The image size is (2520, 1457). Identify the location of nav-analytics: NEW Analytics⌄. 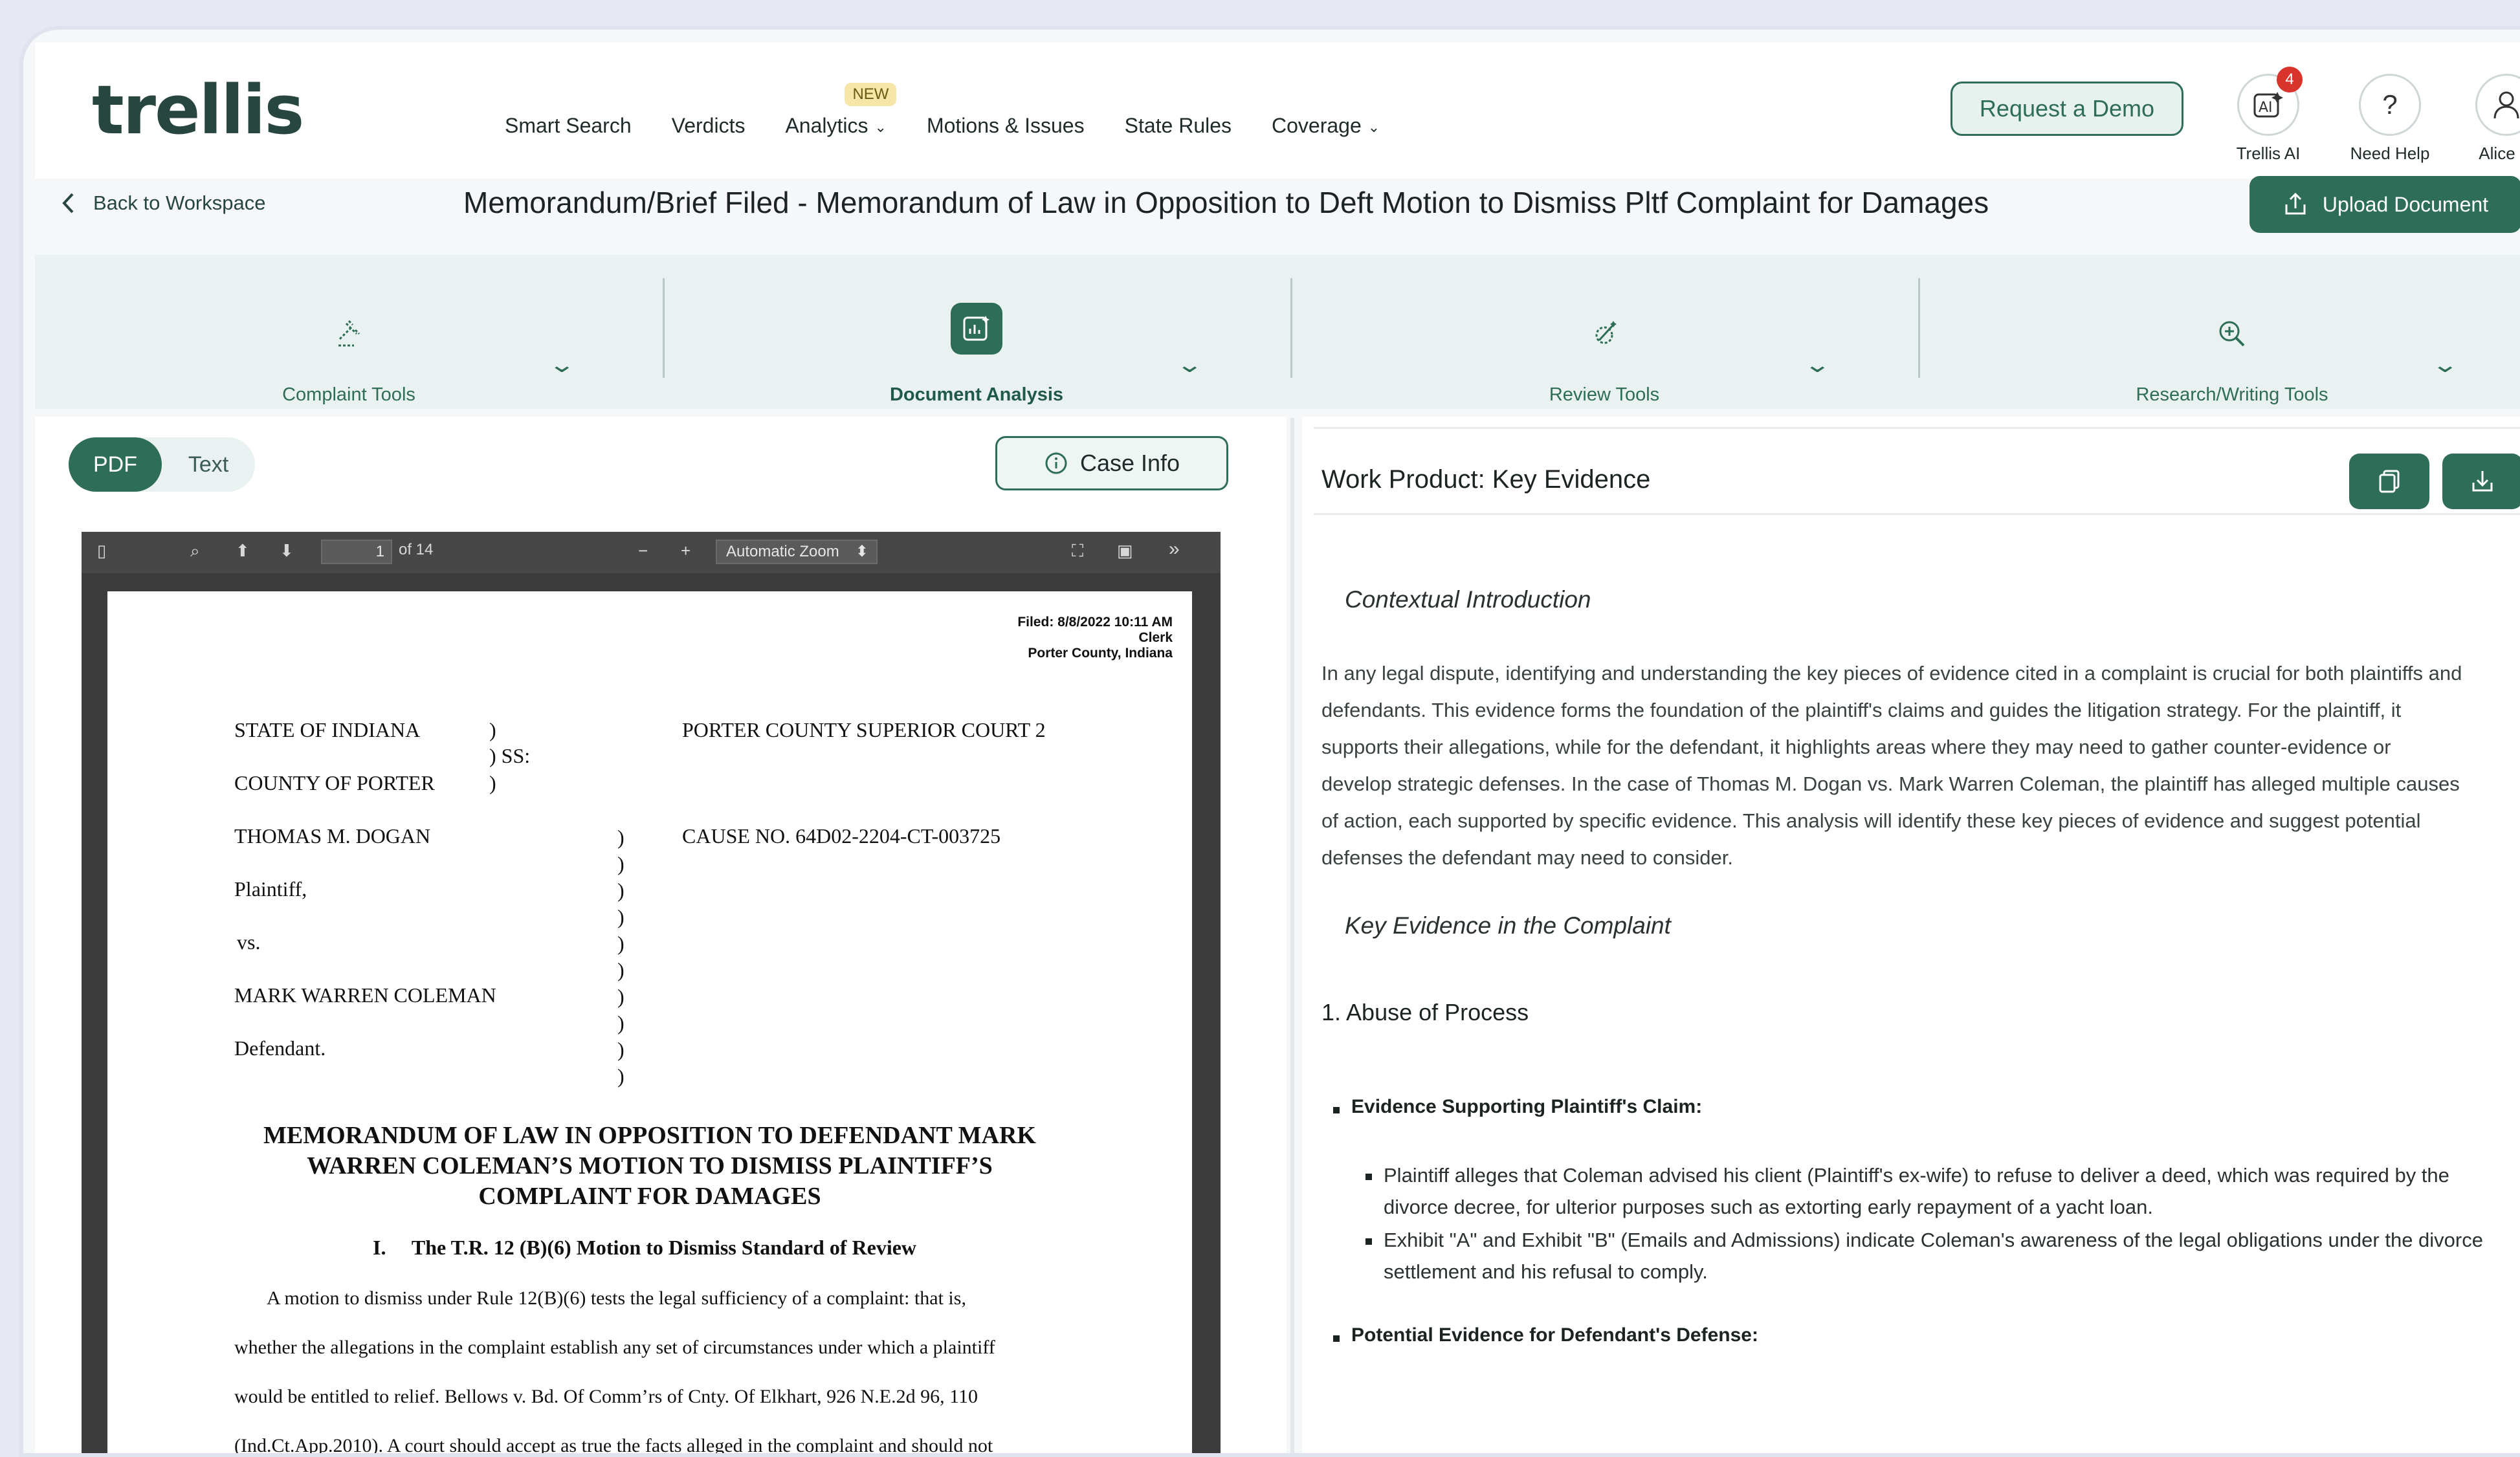
(835, 126).